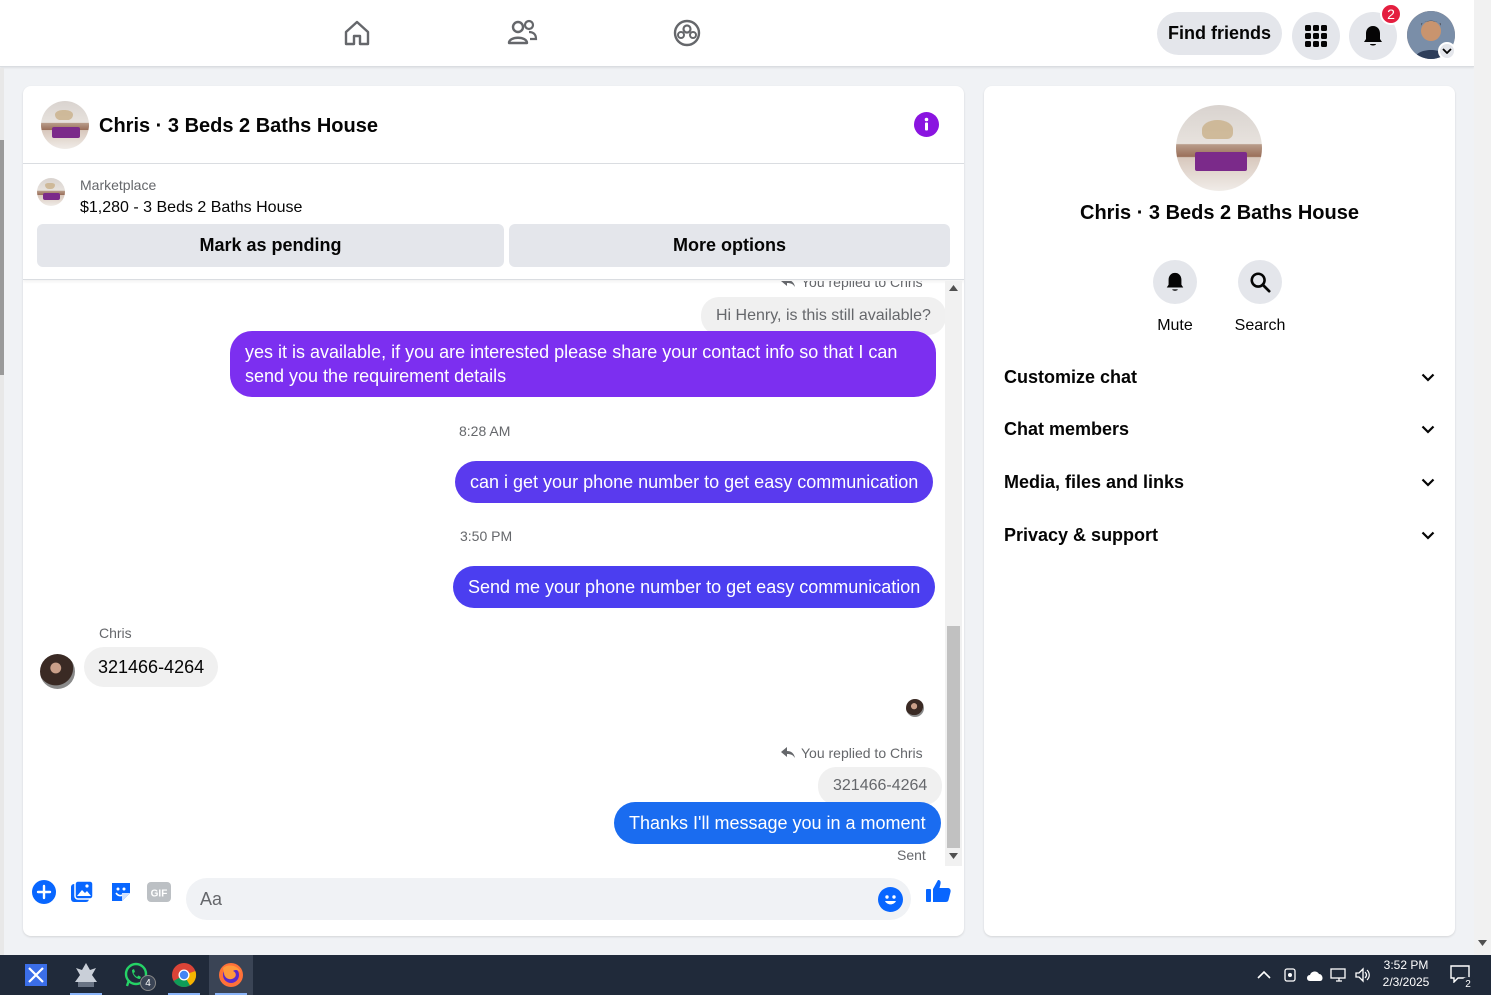  Describe the element at coordinates (2, 257) in the screenshot. I see `left-scroll-thumb` at that location.